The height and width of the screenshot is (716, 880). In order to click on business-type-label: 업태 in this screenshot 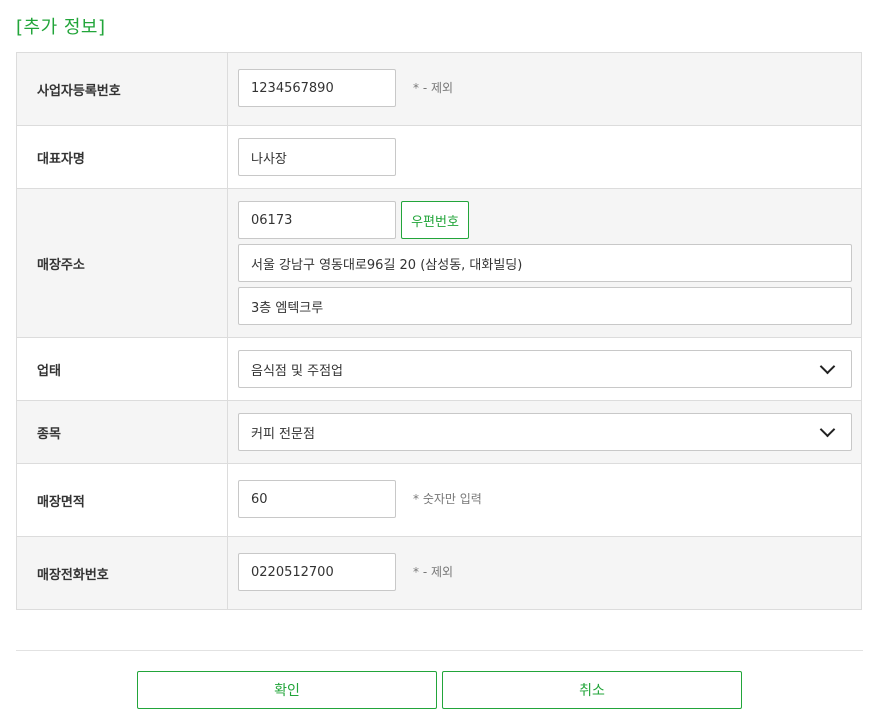, I will do `click(122, 369)`.